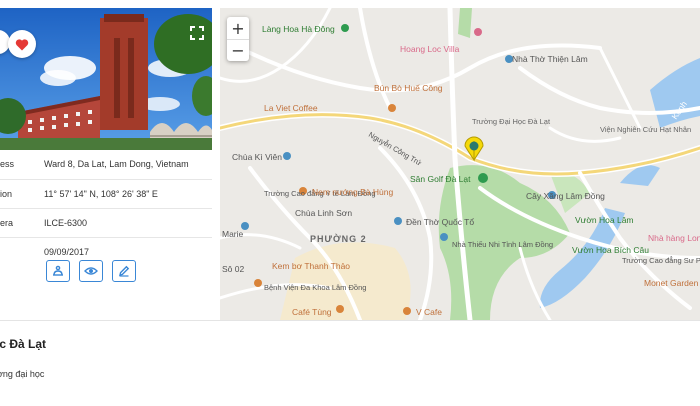 The height and width of the screenshot is (406, 700). Describe the element at coordinates (323, 213) in the screenshot. I see `map-label: Chùa Linh Sơn` at that location.